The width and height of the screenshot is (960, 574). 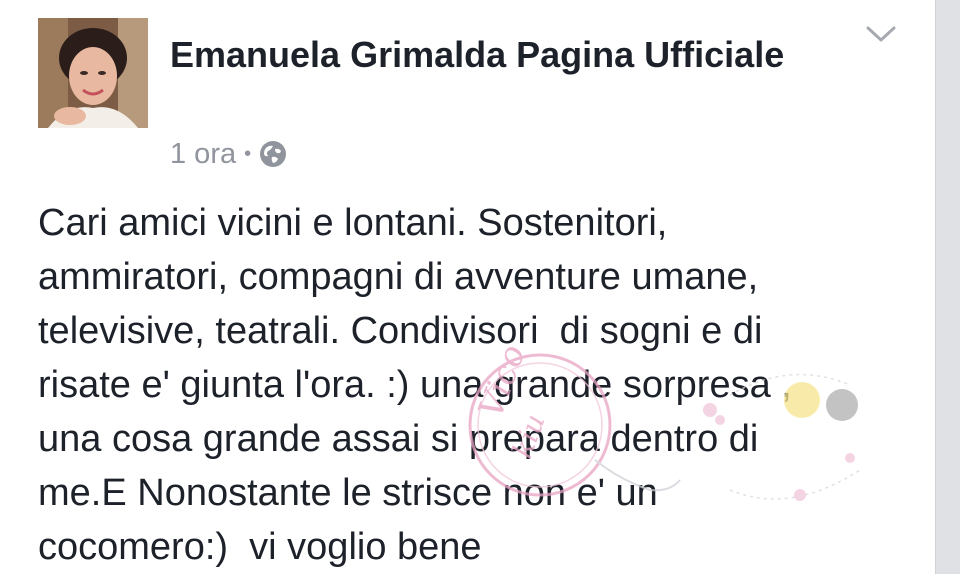 I want to click on post-meta: 1 ora •, so click(x=228, y=154).